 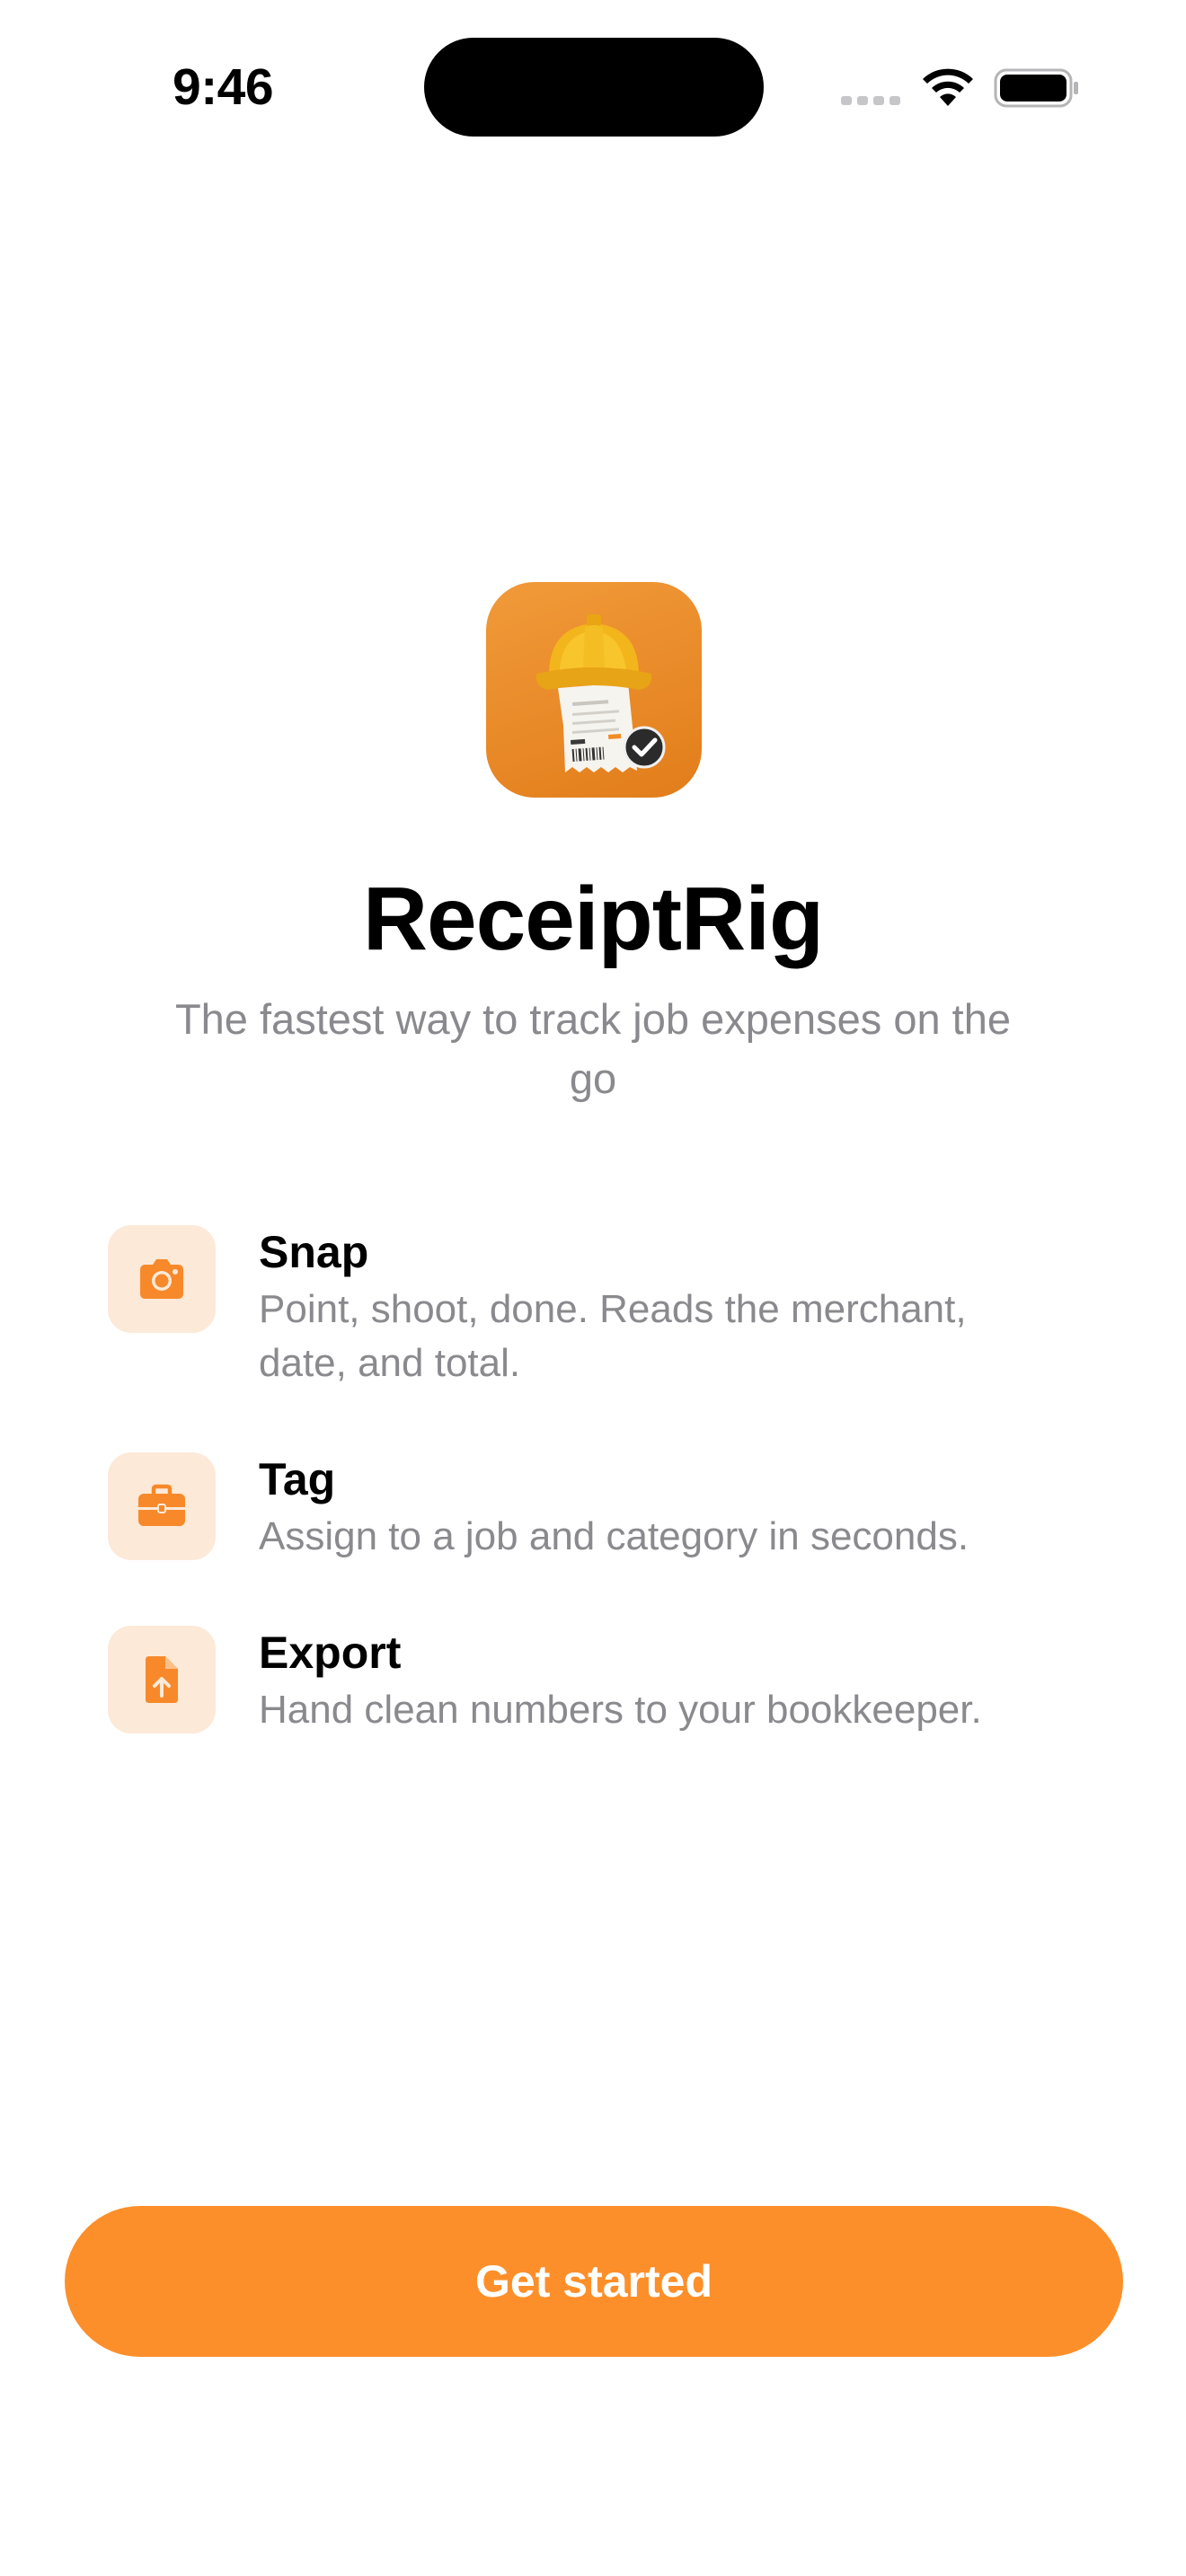 What do you see at coordinates (593, 919) in the screenshot?
I see `app-title: ReceiptRig` at bounding box center [593, 919].